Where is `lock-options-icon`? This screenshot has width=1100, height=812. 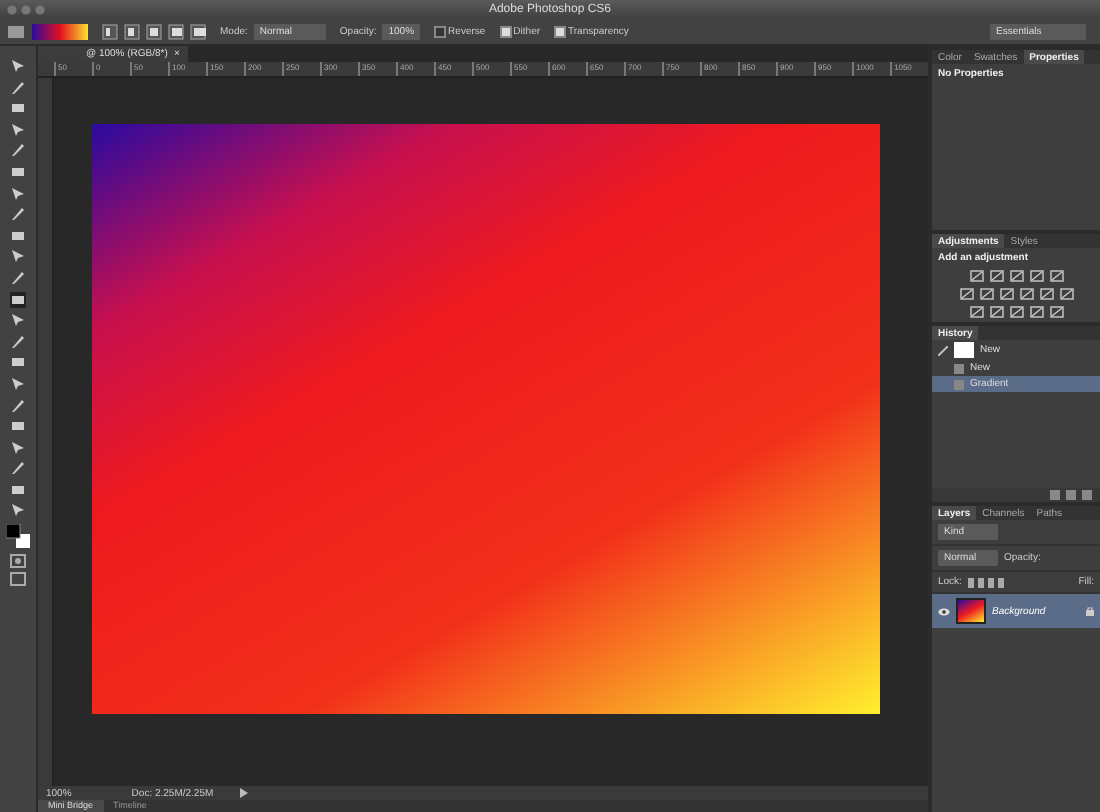 lock-options-icon is located at coordinates (985, 582).